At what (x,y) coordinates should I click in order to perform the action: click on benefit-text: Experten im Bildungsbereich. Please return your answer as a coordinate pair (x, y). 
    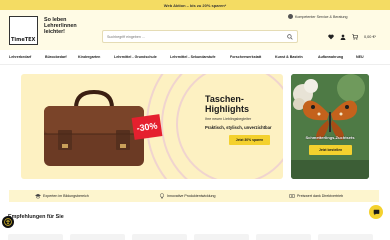
    Looking at the image, I should click on (66, 196).